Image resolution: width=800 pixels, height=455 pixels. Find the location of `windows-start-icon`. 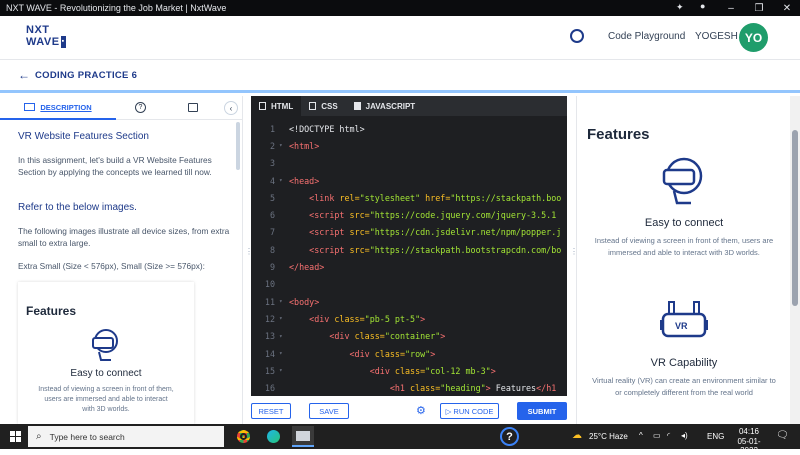

windows-start-icon is located at coordinates (15, 436).